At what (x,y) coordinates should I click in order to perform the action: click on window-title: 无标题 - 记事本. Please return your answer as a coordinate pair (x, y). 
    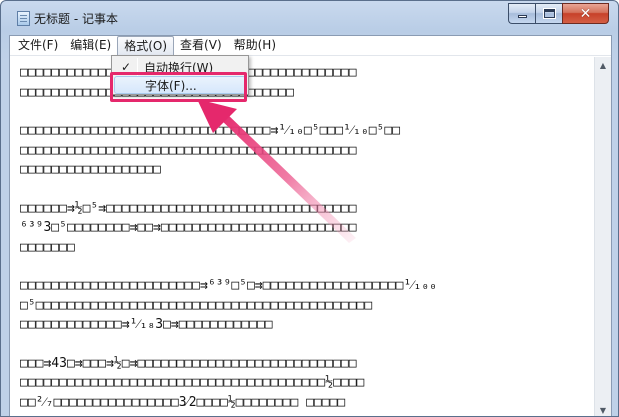
    Looking at the image, I should click on (76, 19).